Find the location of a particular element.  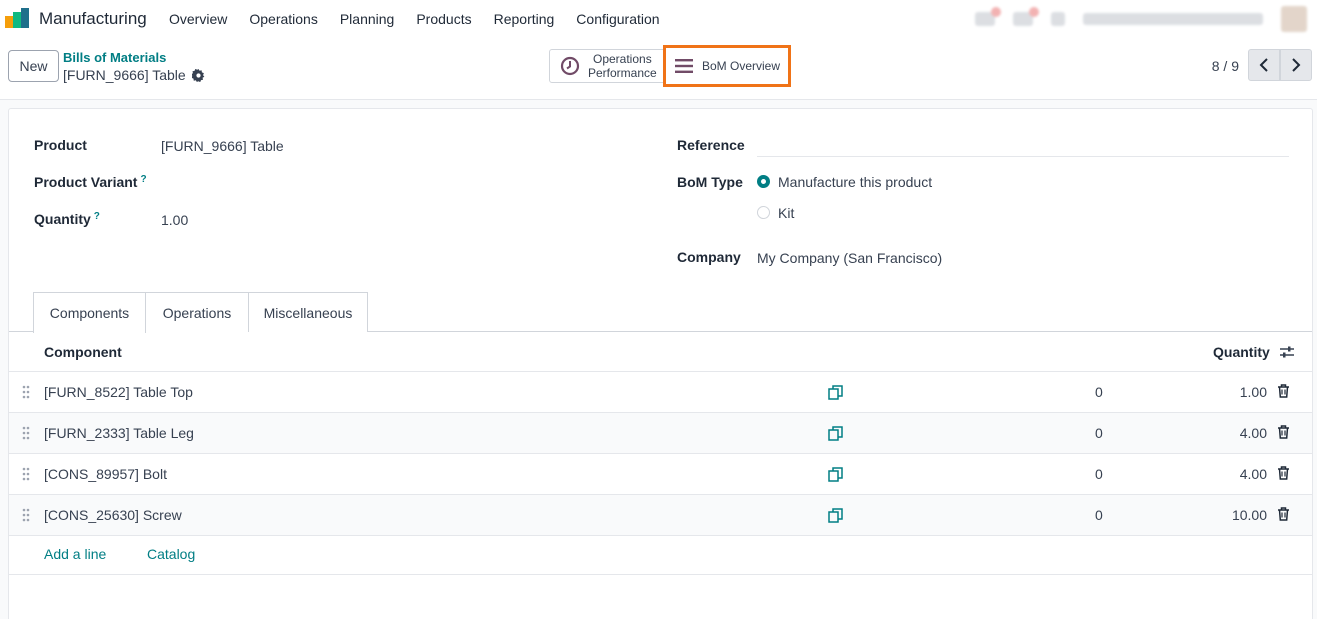

radio-kit-label: Kit is located at coordinates (786, 213).